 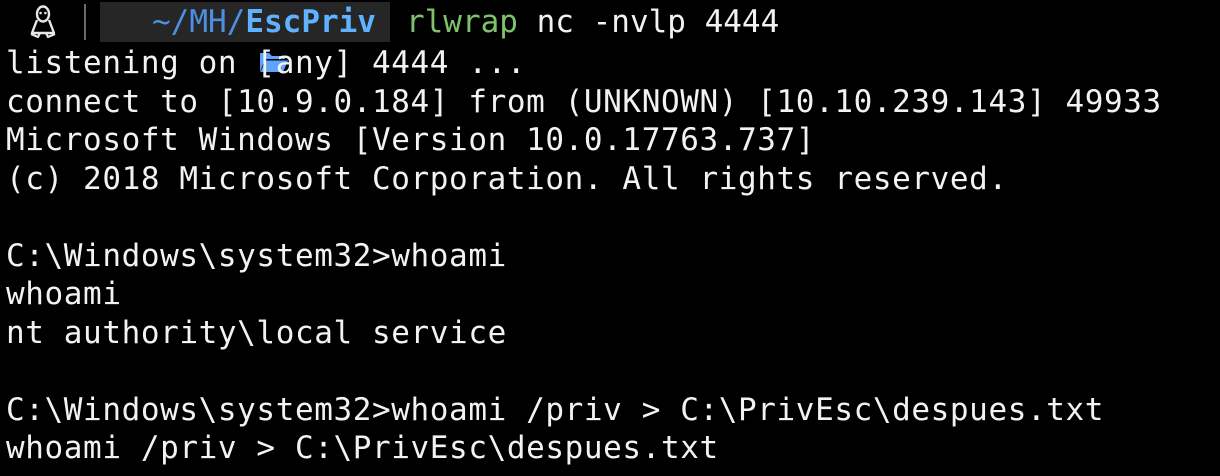 I want to click on prompt-path-segment: ~/MH/EscPriv, so click(x=245, y=37).